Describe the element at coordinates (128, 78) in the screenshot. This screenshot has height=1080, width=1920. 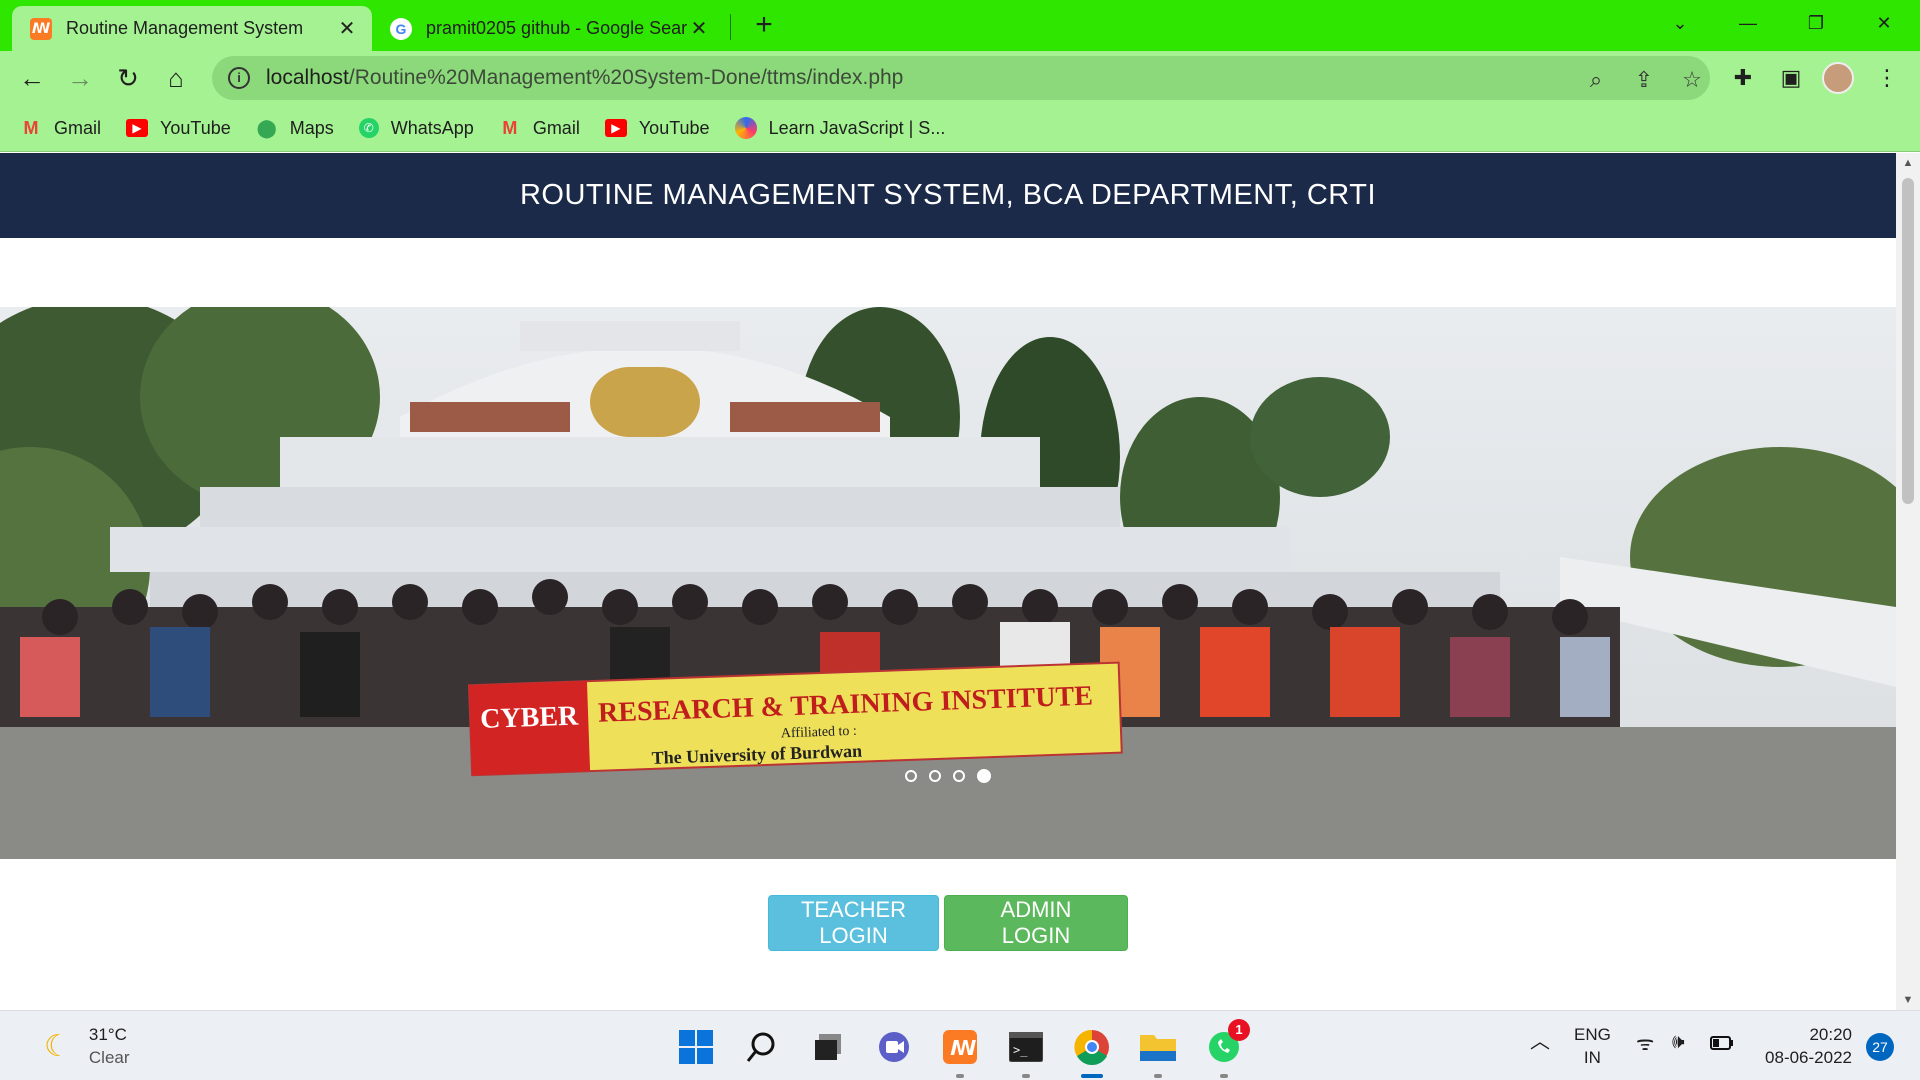
I see `reload-button: ↻` at that location.